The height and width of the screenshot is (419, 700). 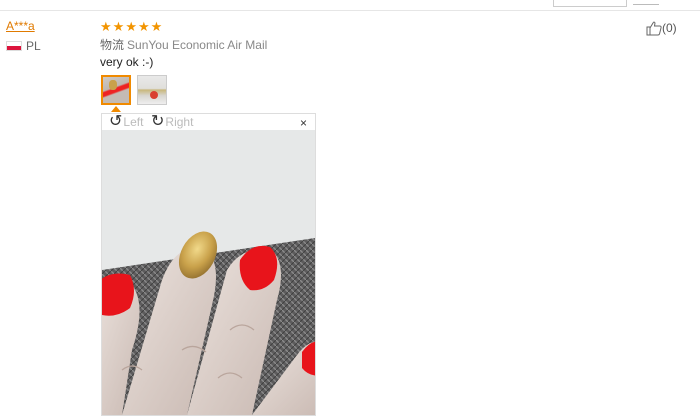 What do you see at coordinates (179, 122) in the screenshot?
I see `rotate-right-label: Right` at bounding box center [179, 122].